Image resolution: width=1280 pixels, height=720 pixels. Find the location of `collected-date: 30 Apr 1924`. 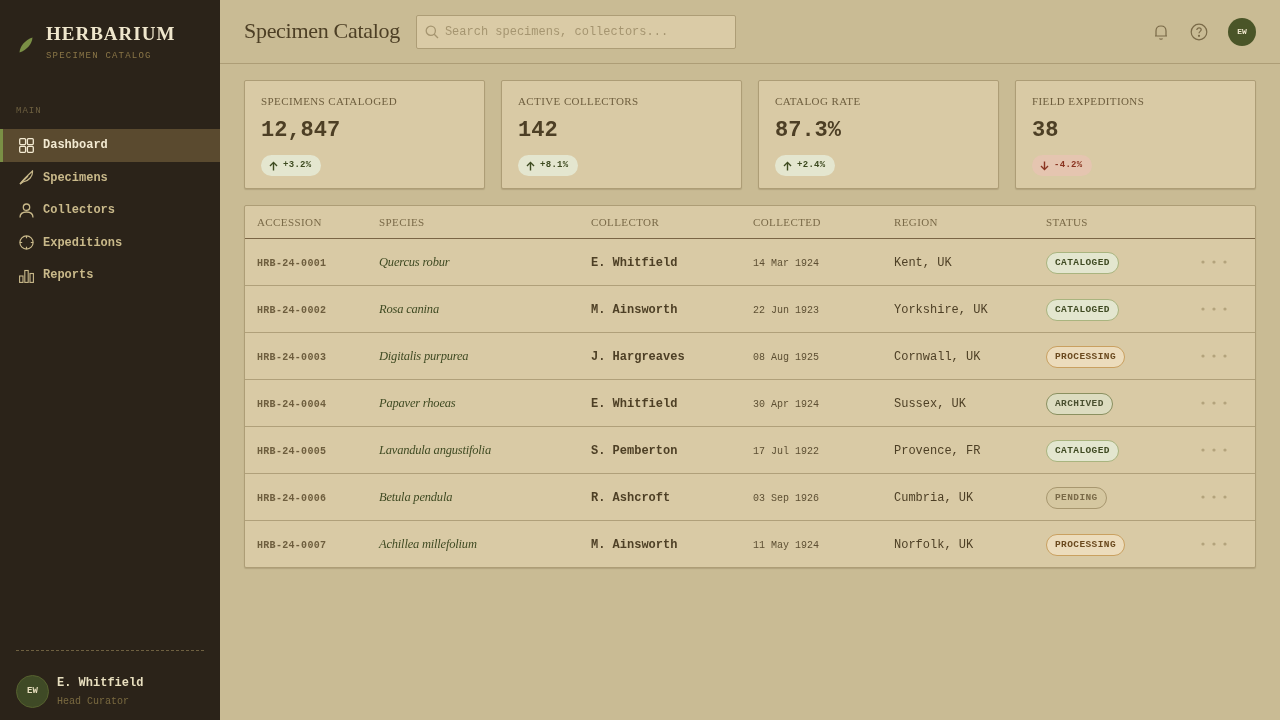

collected-date: 30 Apr 1924 is located at coordinates (786, 404).